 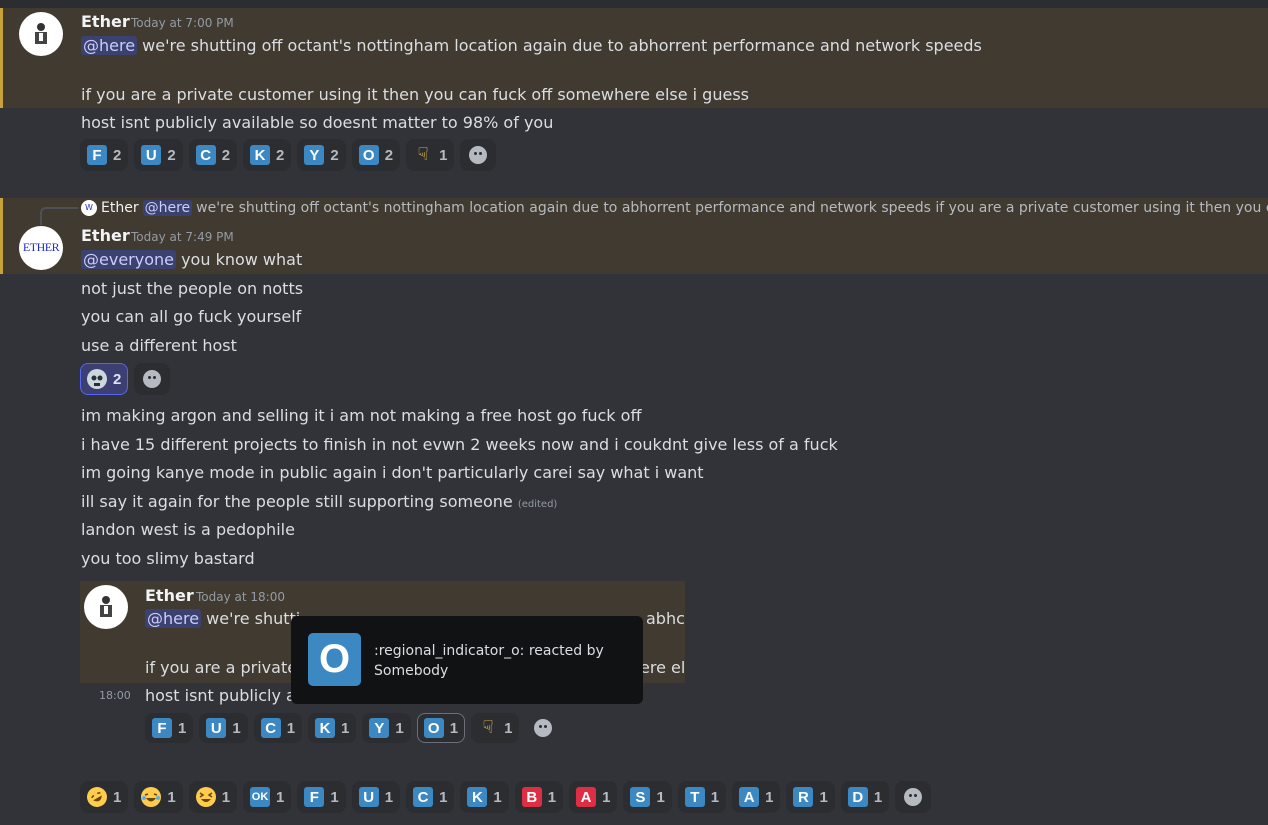 What do you see at coordinates (222, 619) in the screenshot?
I see `embed-line: @here we're shutti` at bounding box center [222, 619].